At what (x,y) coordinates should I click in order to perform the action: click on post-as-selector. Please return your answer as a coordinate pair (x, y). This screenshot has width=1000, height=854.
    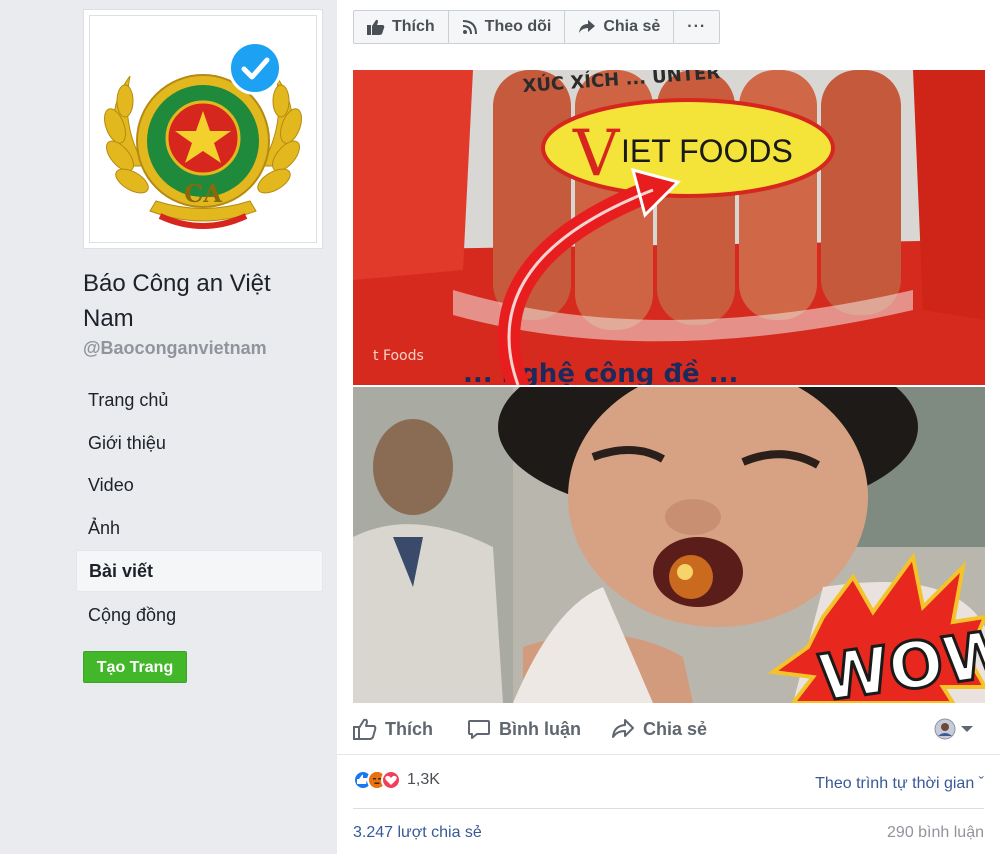
    Looking at the image, I should click on (954, 729).